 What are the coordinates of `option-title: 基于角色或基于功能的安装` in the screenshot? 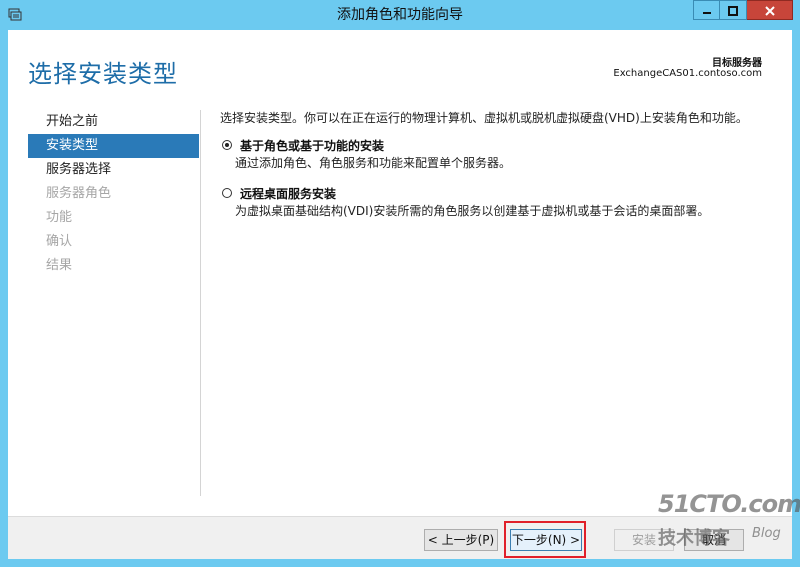 It's located at (312, 145).